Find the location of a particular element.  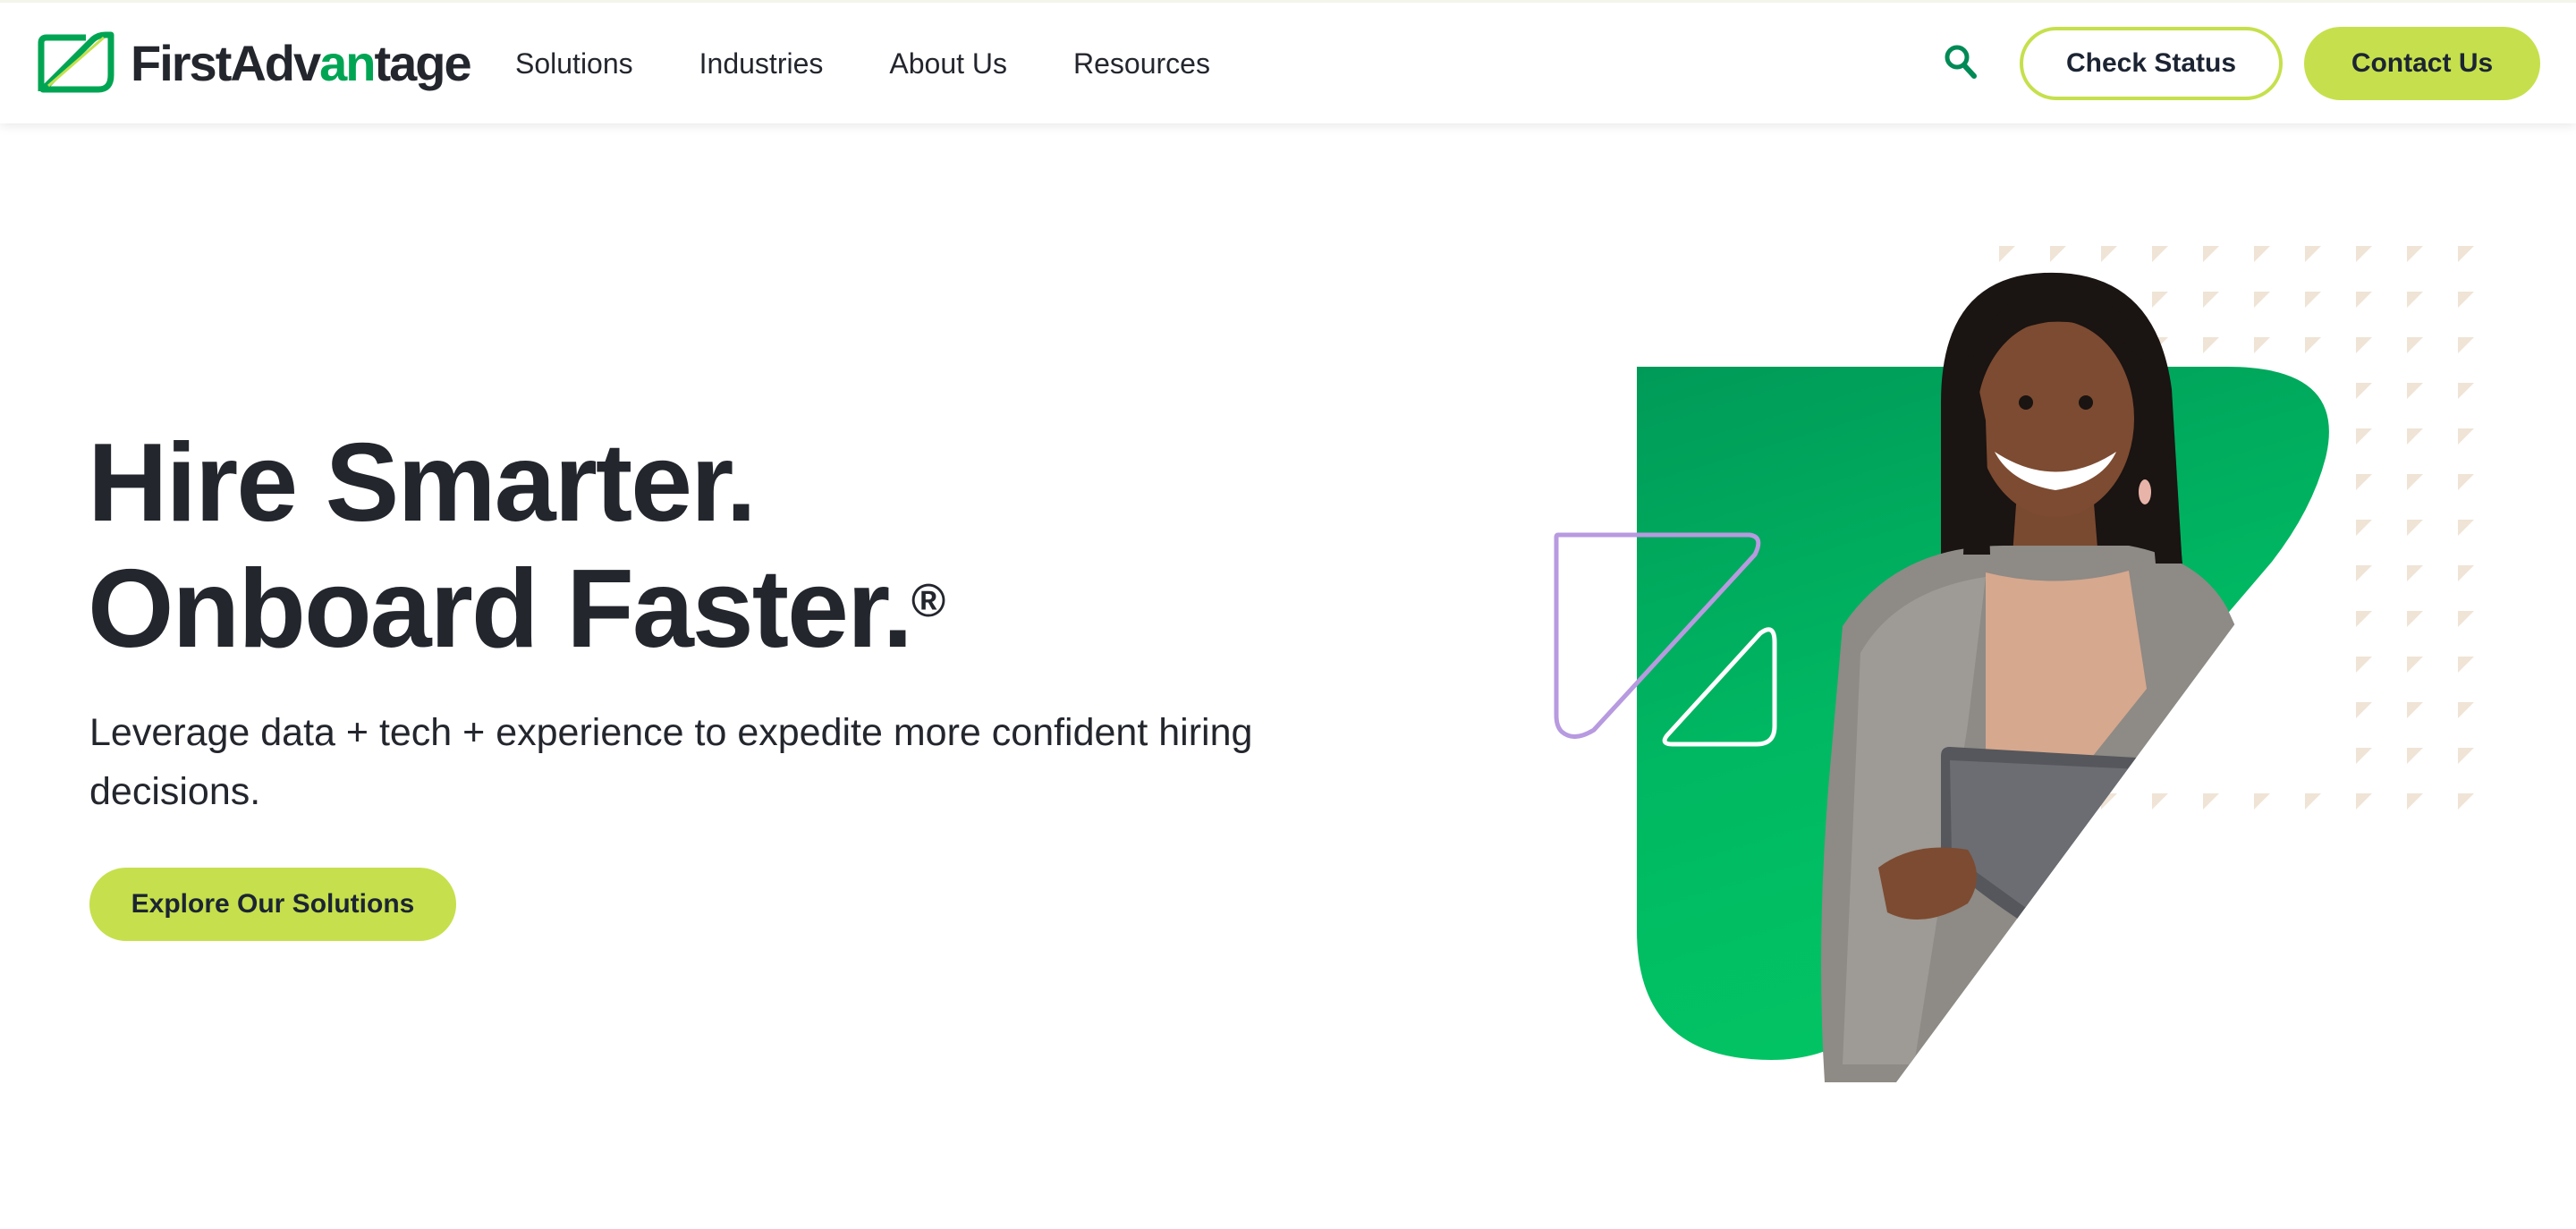

hero-title: Hire Smarter. Onboard Faster.® is located at coordinates (624, 546).